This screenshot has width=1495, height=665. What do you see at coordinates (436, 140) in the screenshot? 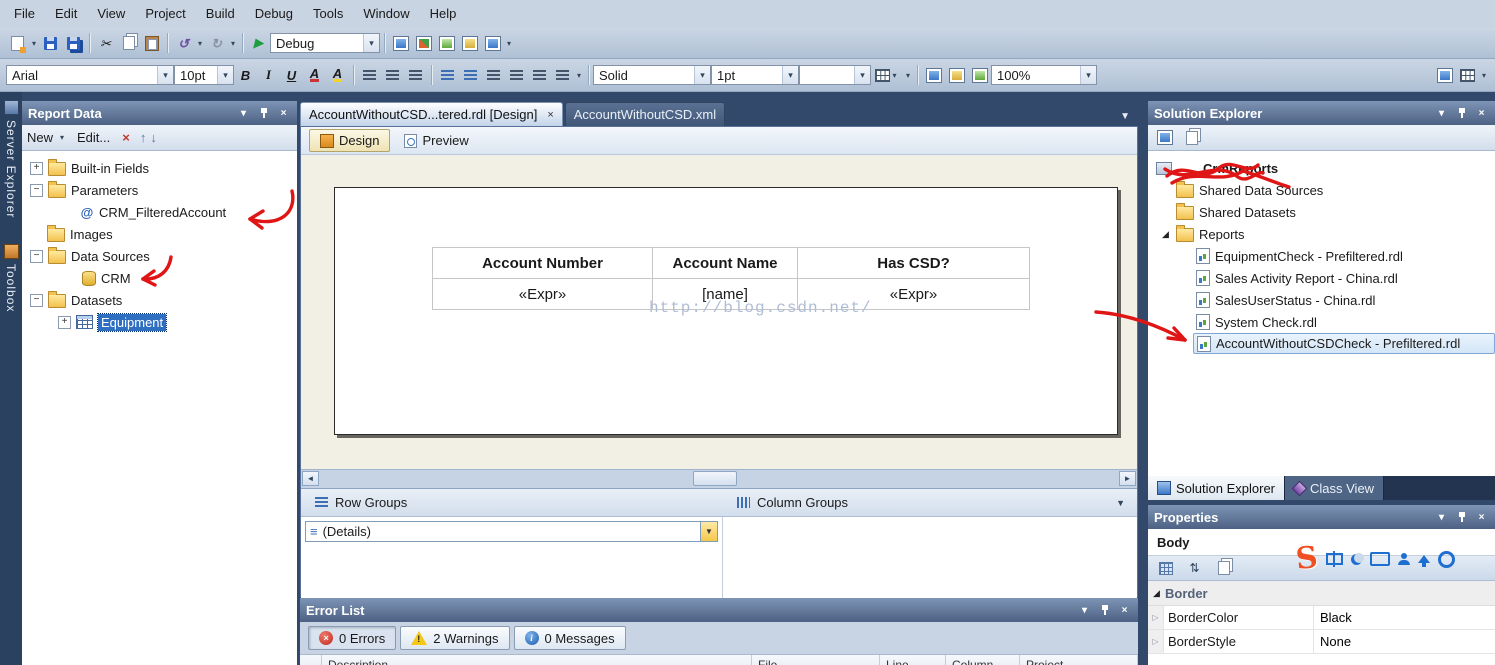
I see `tab-preview-view: Preview` at bounding box center [436, 140].